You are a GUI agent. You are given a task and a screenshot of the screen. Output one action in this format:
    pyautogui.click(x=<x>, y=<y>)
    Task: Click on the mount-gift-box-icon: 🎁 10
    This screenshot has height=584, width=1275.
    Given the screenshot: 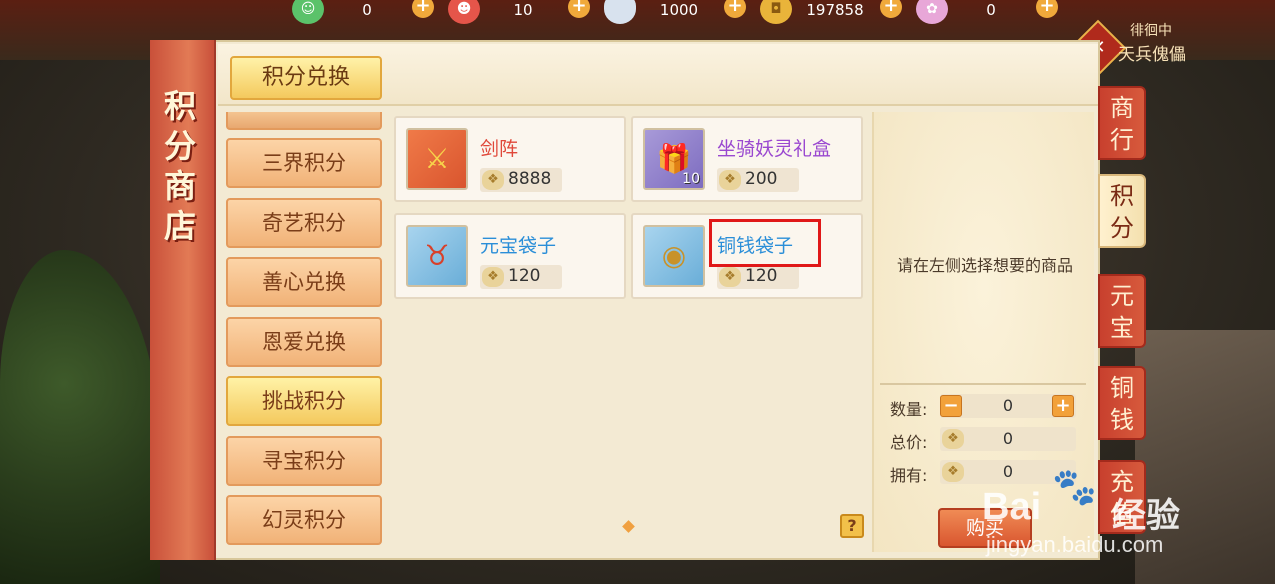 What is the action you would take?
    pyautogui.click(x=674, y=159)
    